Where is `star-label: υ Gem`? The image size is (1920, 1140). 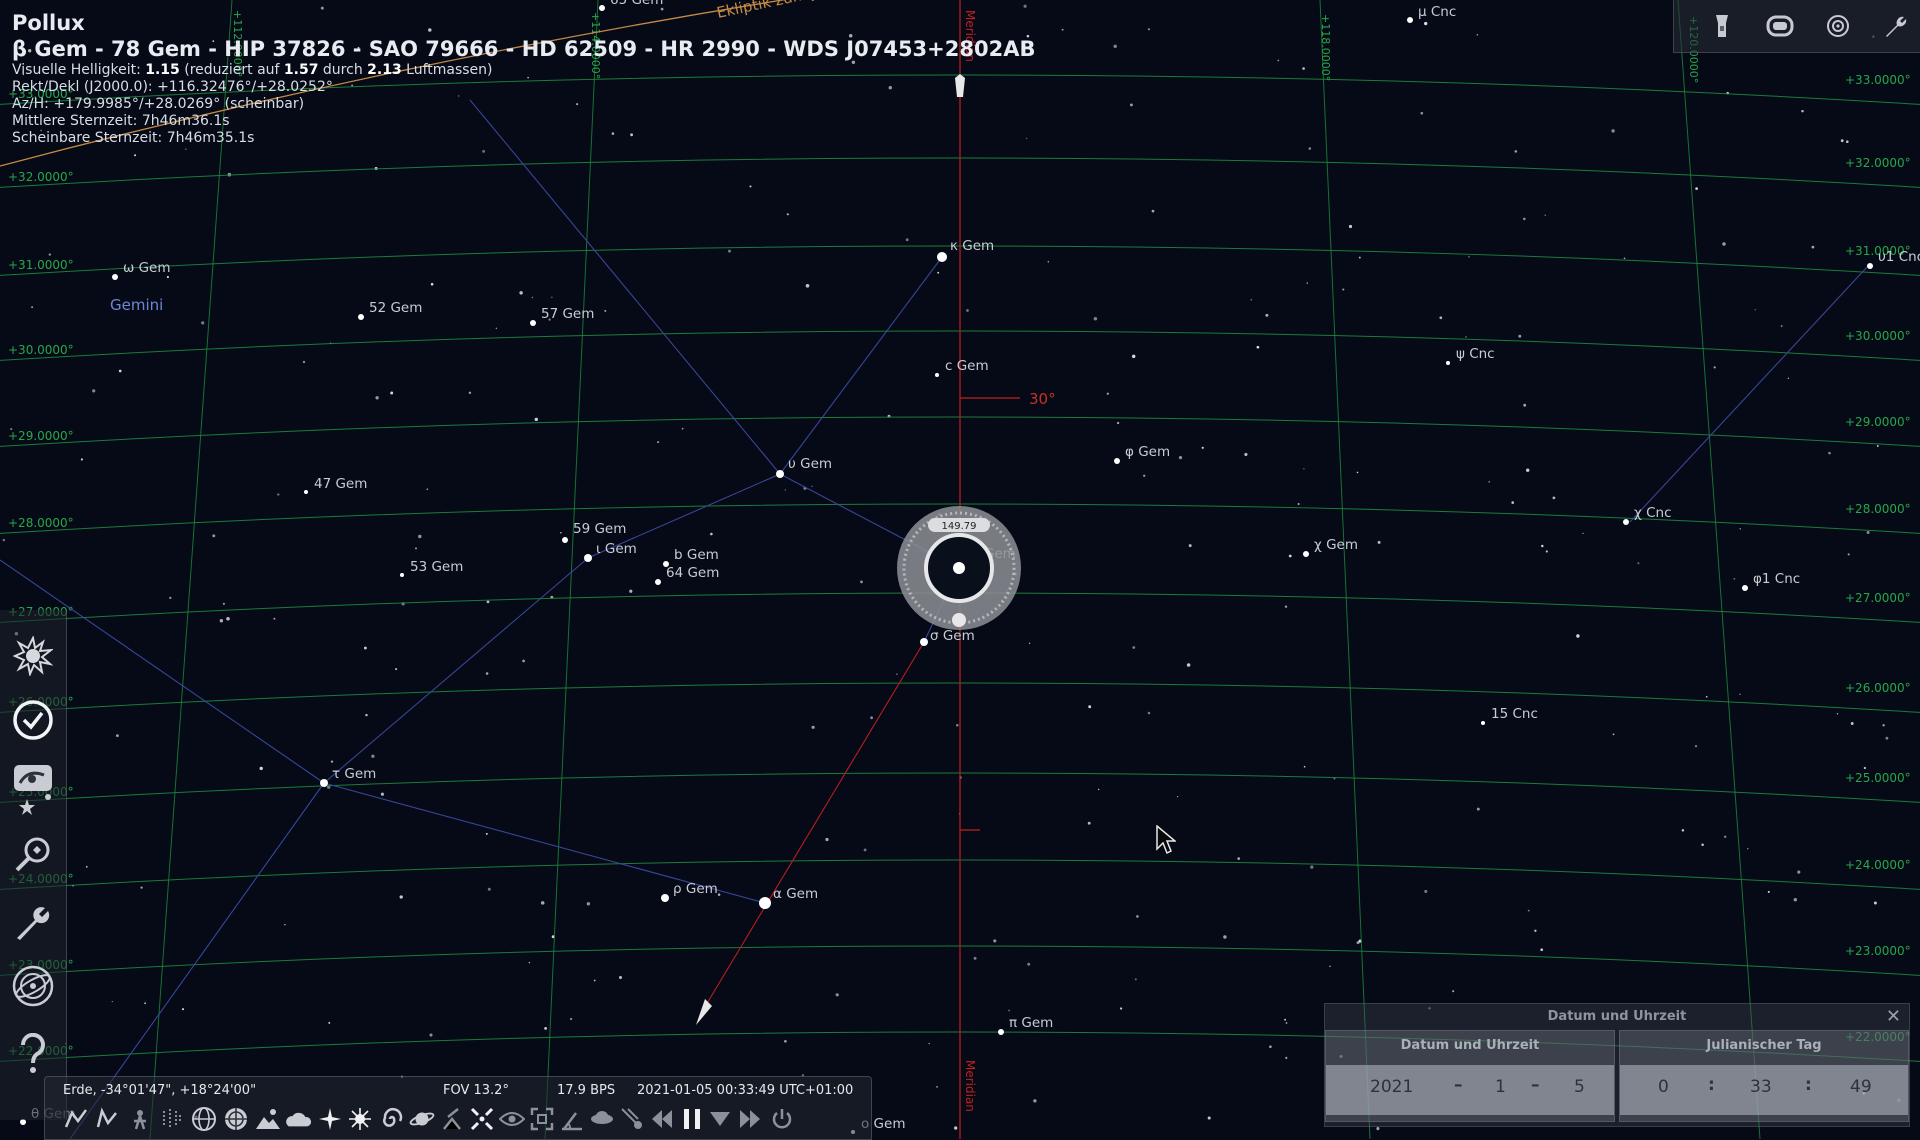
star-label: υ Gem is located at coordinates (810, 464).